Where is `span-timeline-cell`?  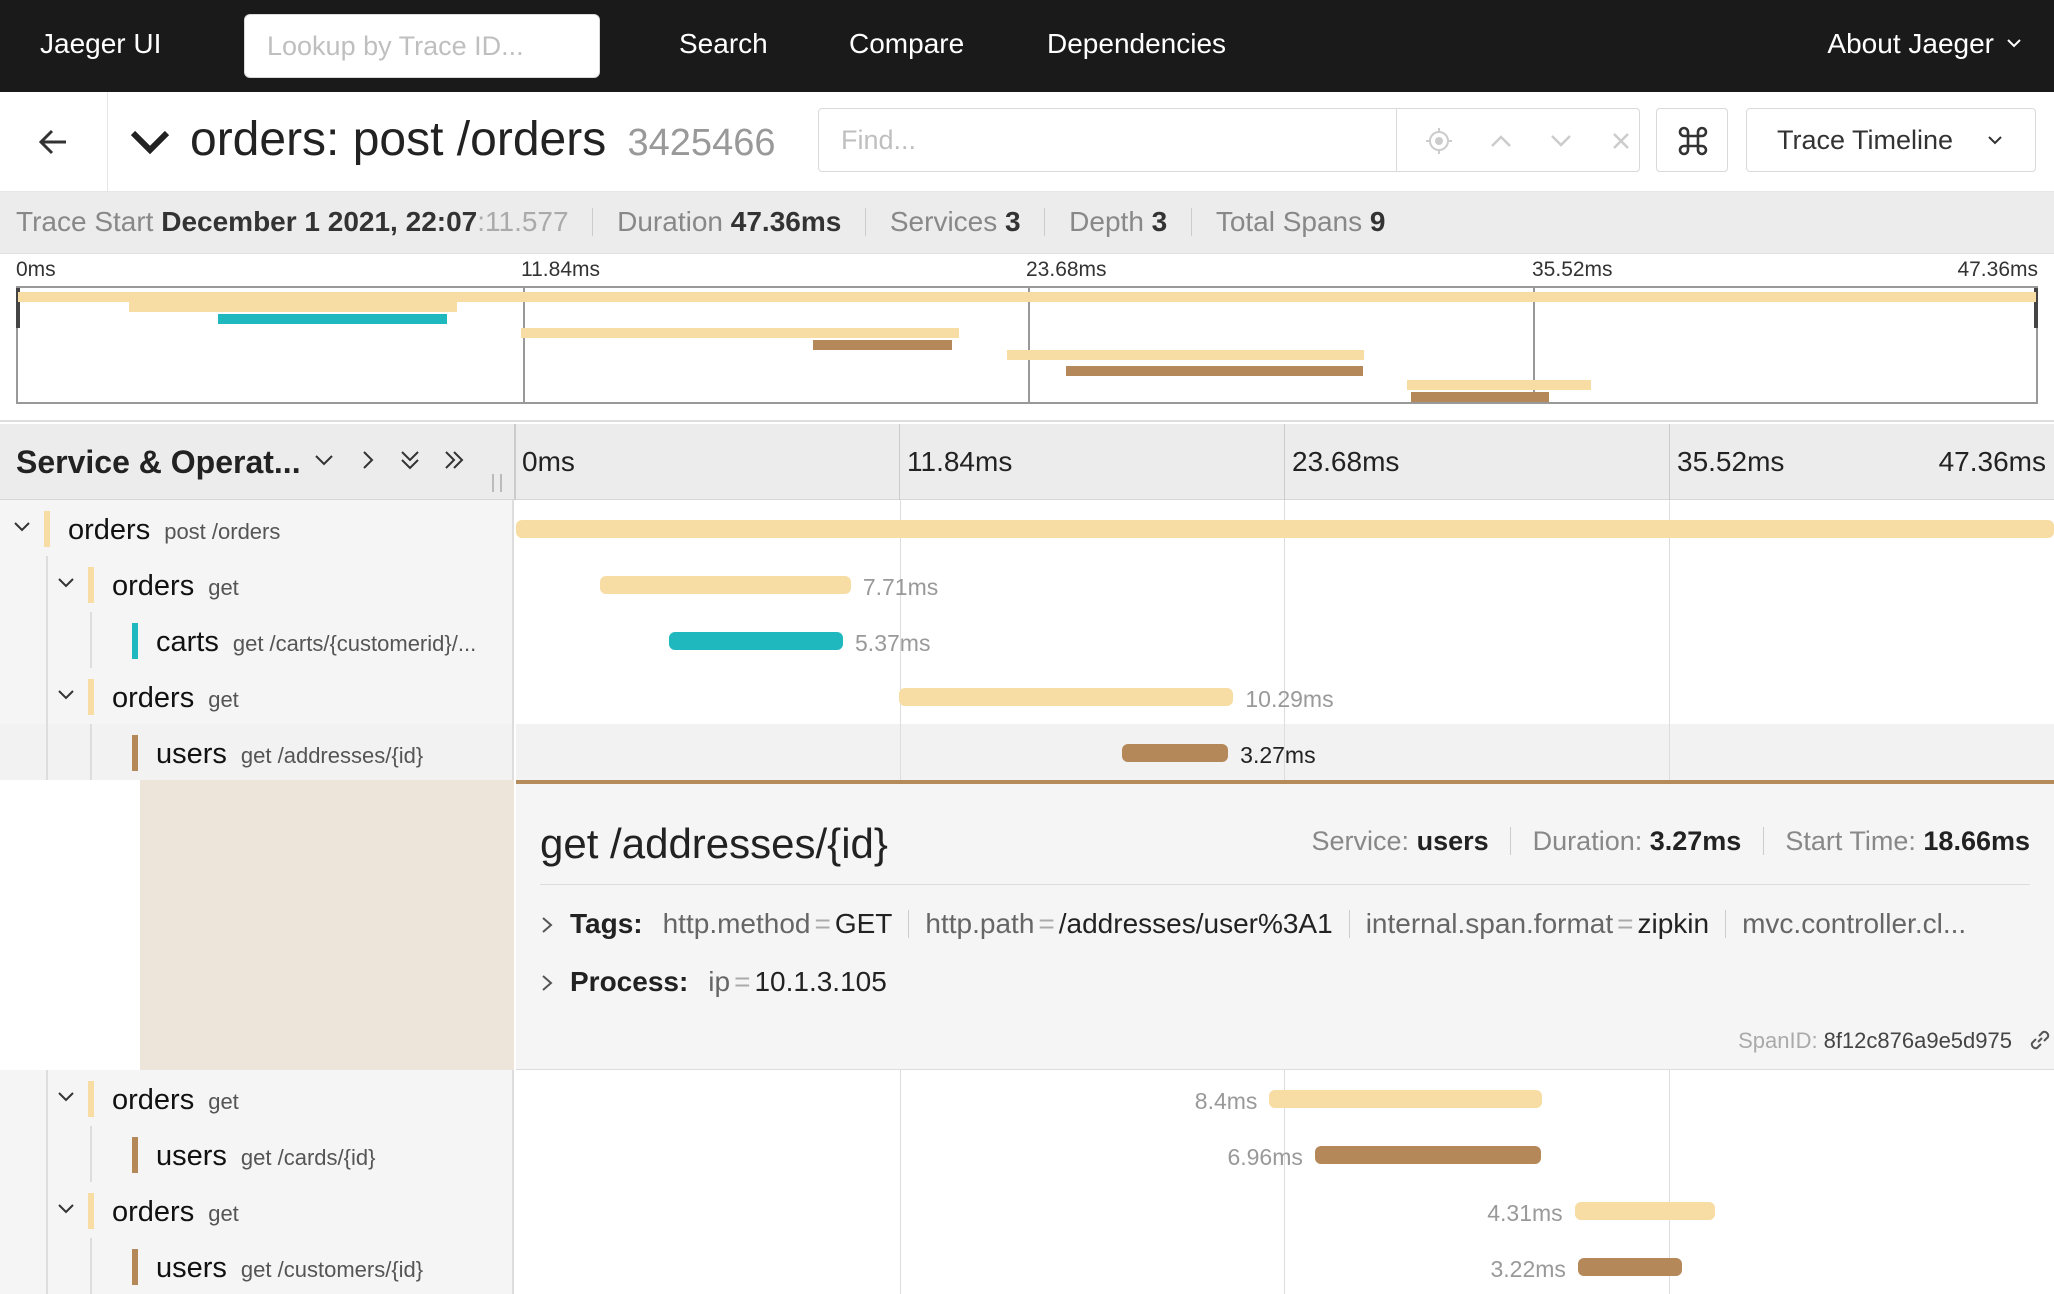 span-timeline-cell is located at coordinates (1285, 528).